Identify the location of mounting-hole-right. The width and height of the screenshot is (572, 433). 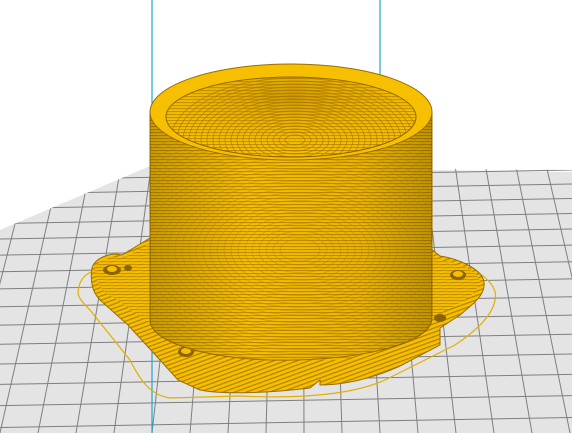
(458, 275).